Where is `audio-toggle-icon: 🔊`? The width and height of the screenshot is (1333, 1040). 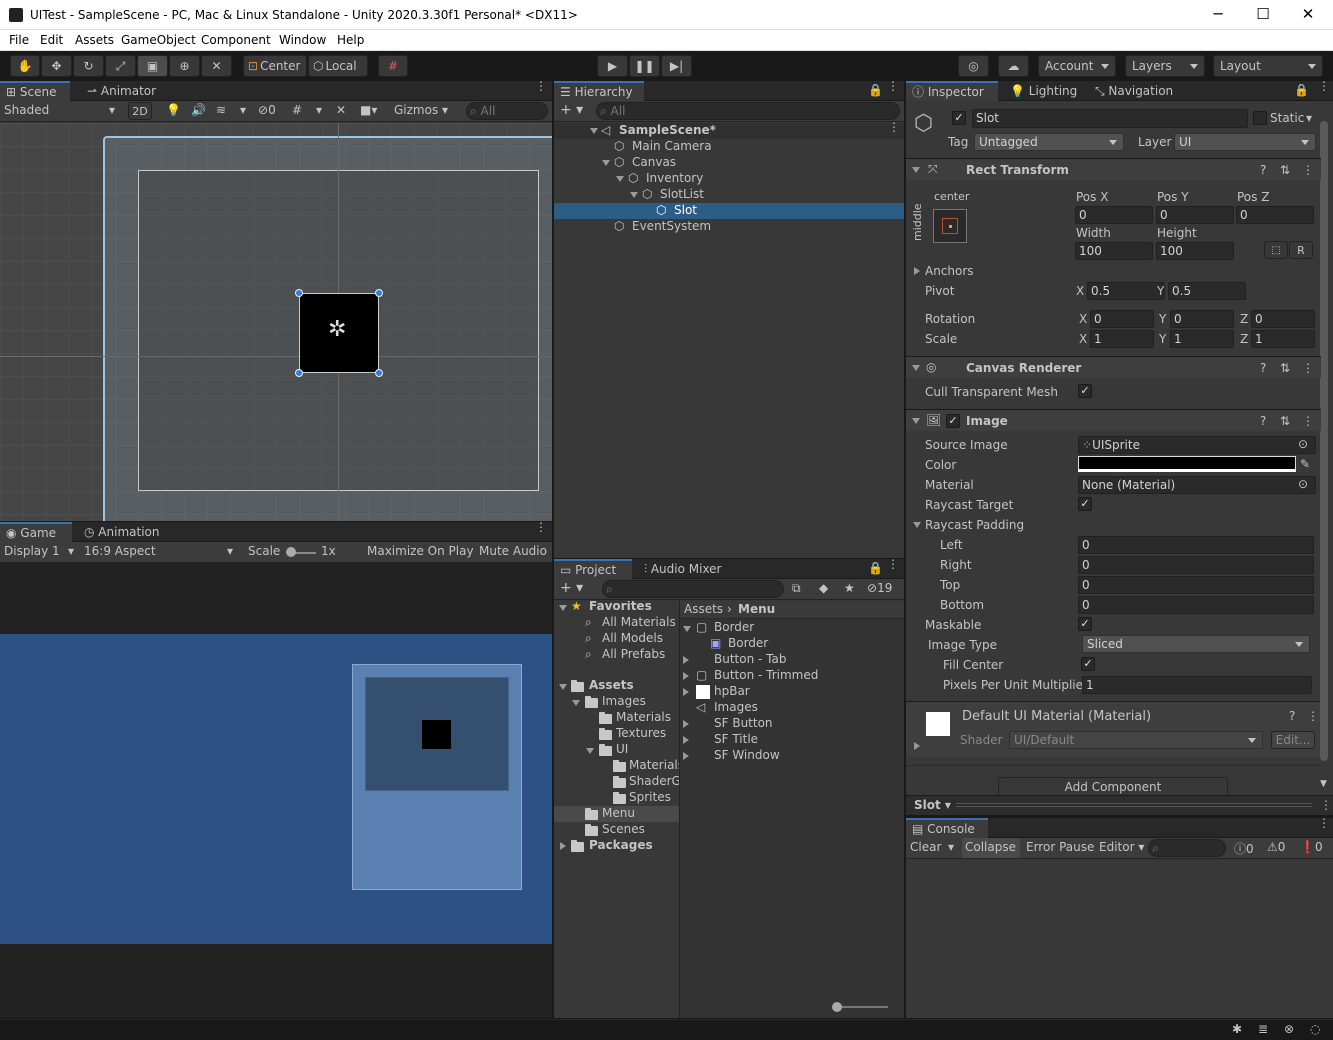
audio-toggle-icon: 🔊 is located at coordinates (198, 110).